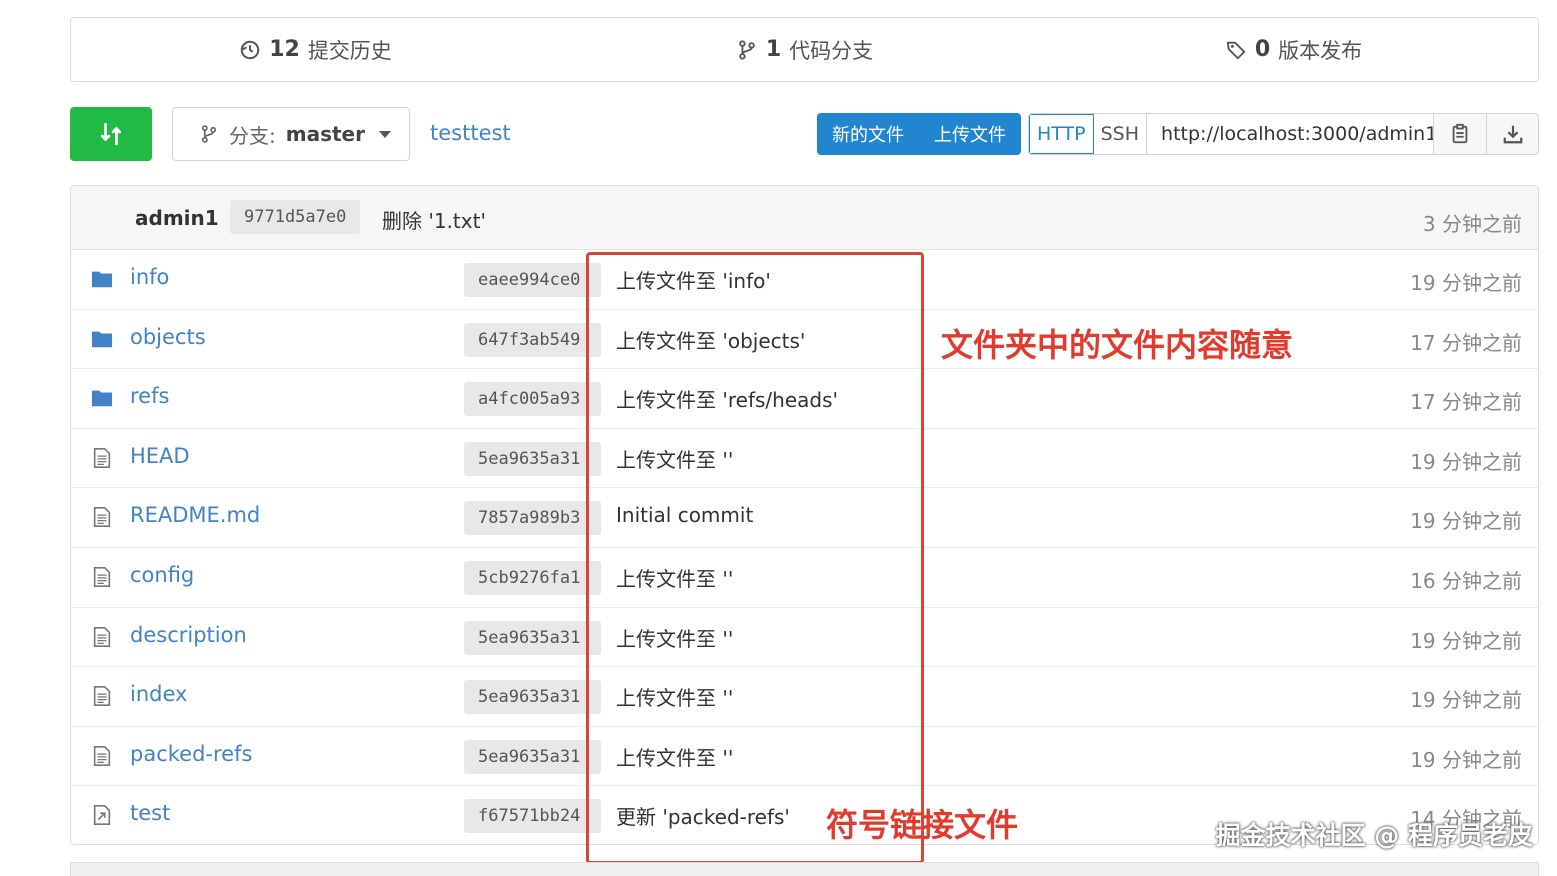 The width and height of the screenshot is (1557, 876). What do you see at coordinates (532, 816) in the screenshot?
I see `file-commit-sha: f67571bb24` at bounding box center [532, 816].